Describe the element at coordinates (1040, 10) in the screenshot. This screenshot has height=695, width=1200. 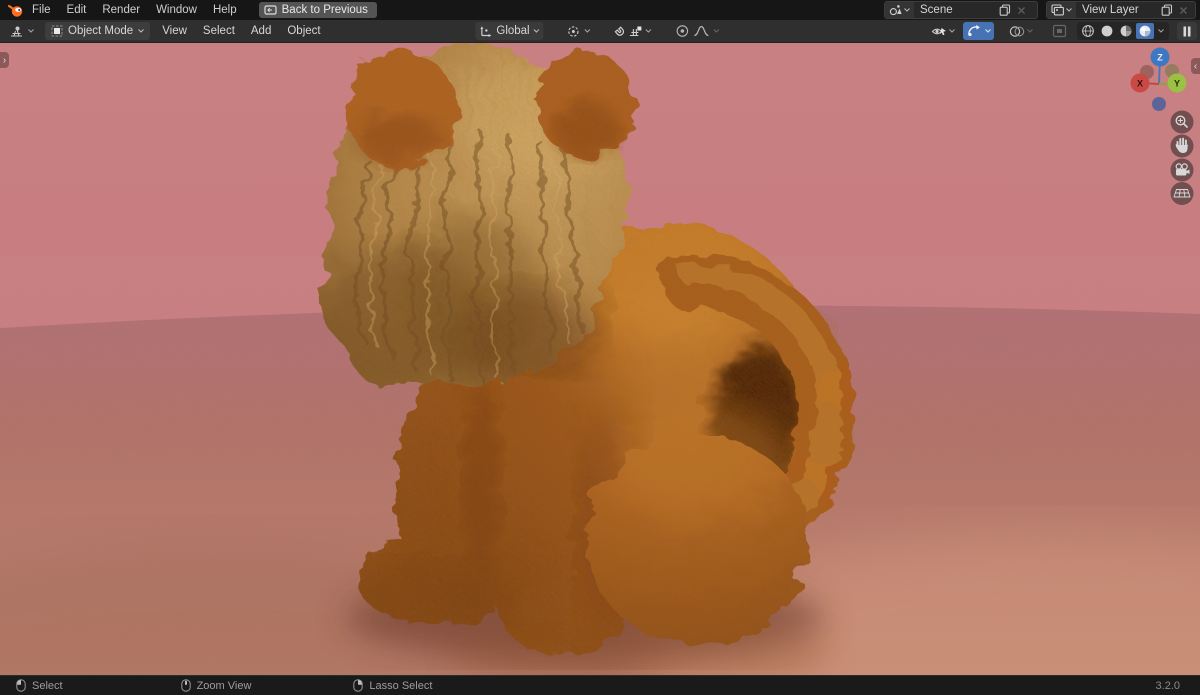
I see `topbar-right: Scene View Layer` at that location.